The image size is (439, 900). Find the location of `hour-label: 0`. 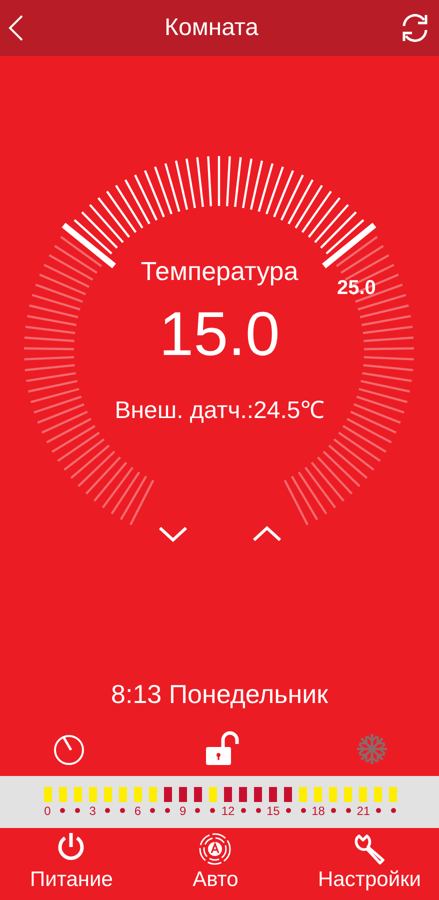

hour-label: 0 is located at coordinates (47, 811).